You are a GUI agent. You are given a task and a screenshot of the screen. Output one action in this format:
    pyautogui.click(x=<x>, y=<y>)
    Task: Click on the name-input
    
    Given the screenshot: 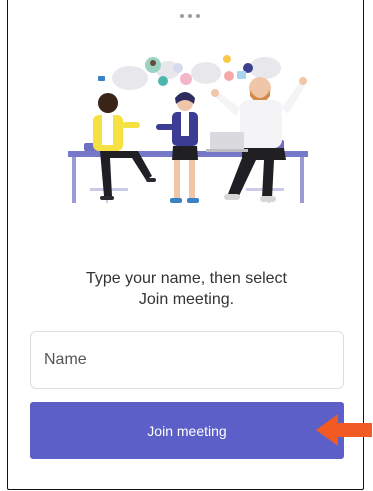 What is the action you would take?
    pyautogui.click(x=187, y=360)
    